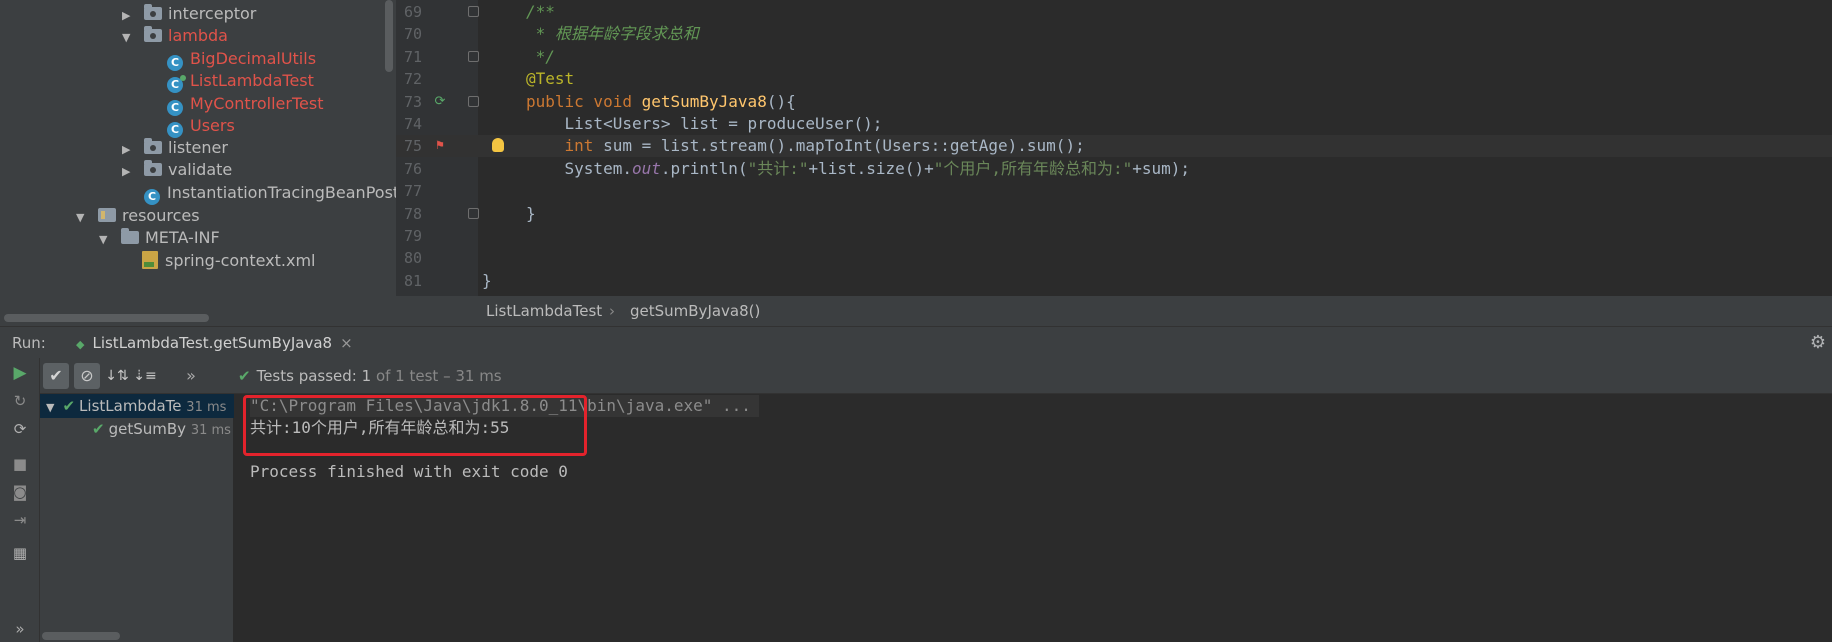  Describe the element at coordinates (117, 376) in the screenshot. I see `sort-alphabetically-icon: ↓⇅` at that location.